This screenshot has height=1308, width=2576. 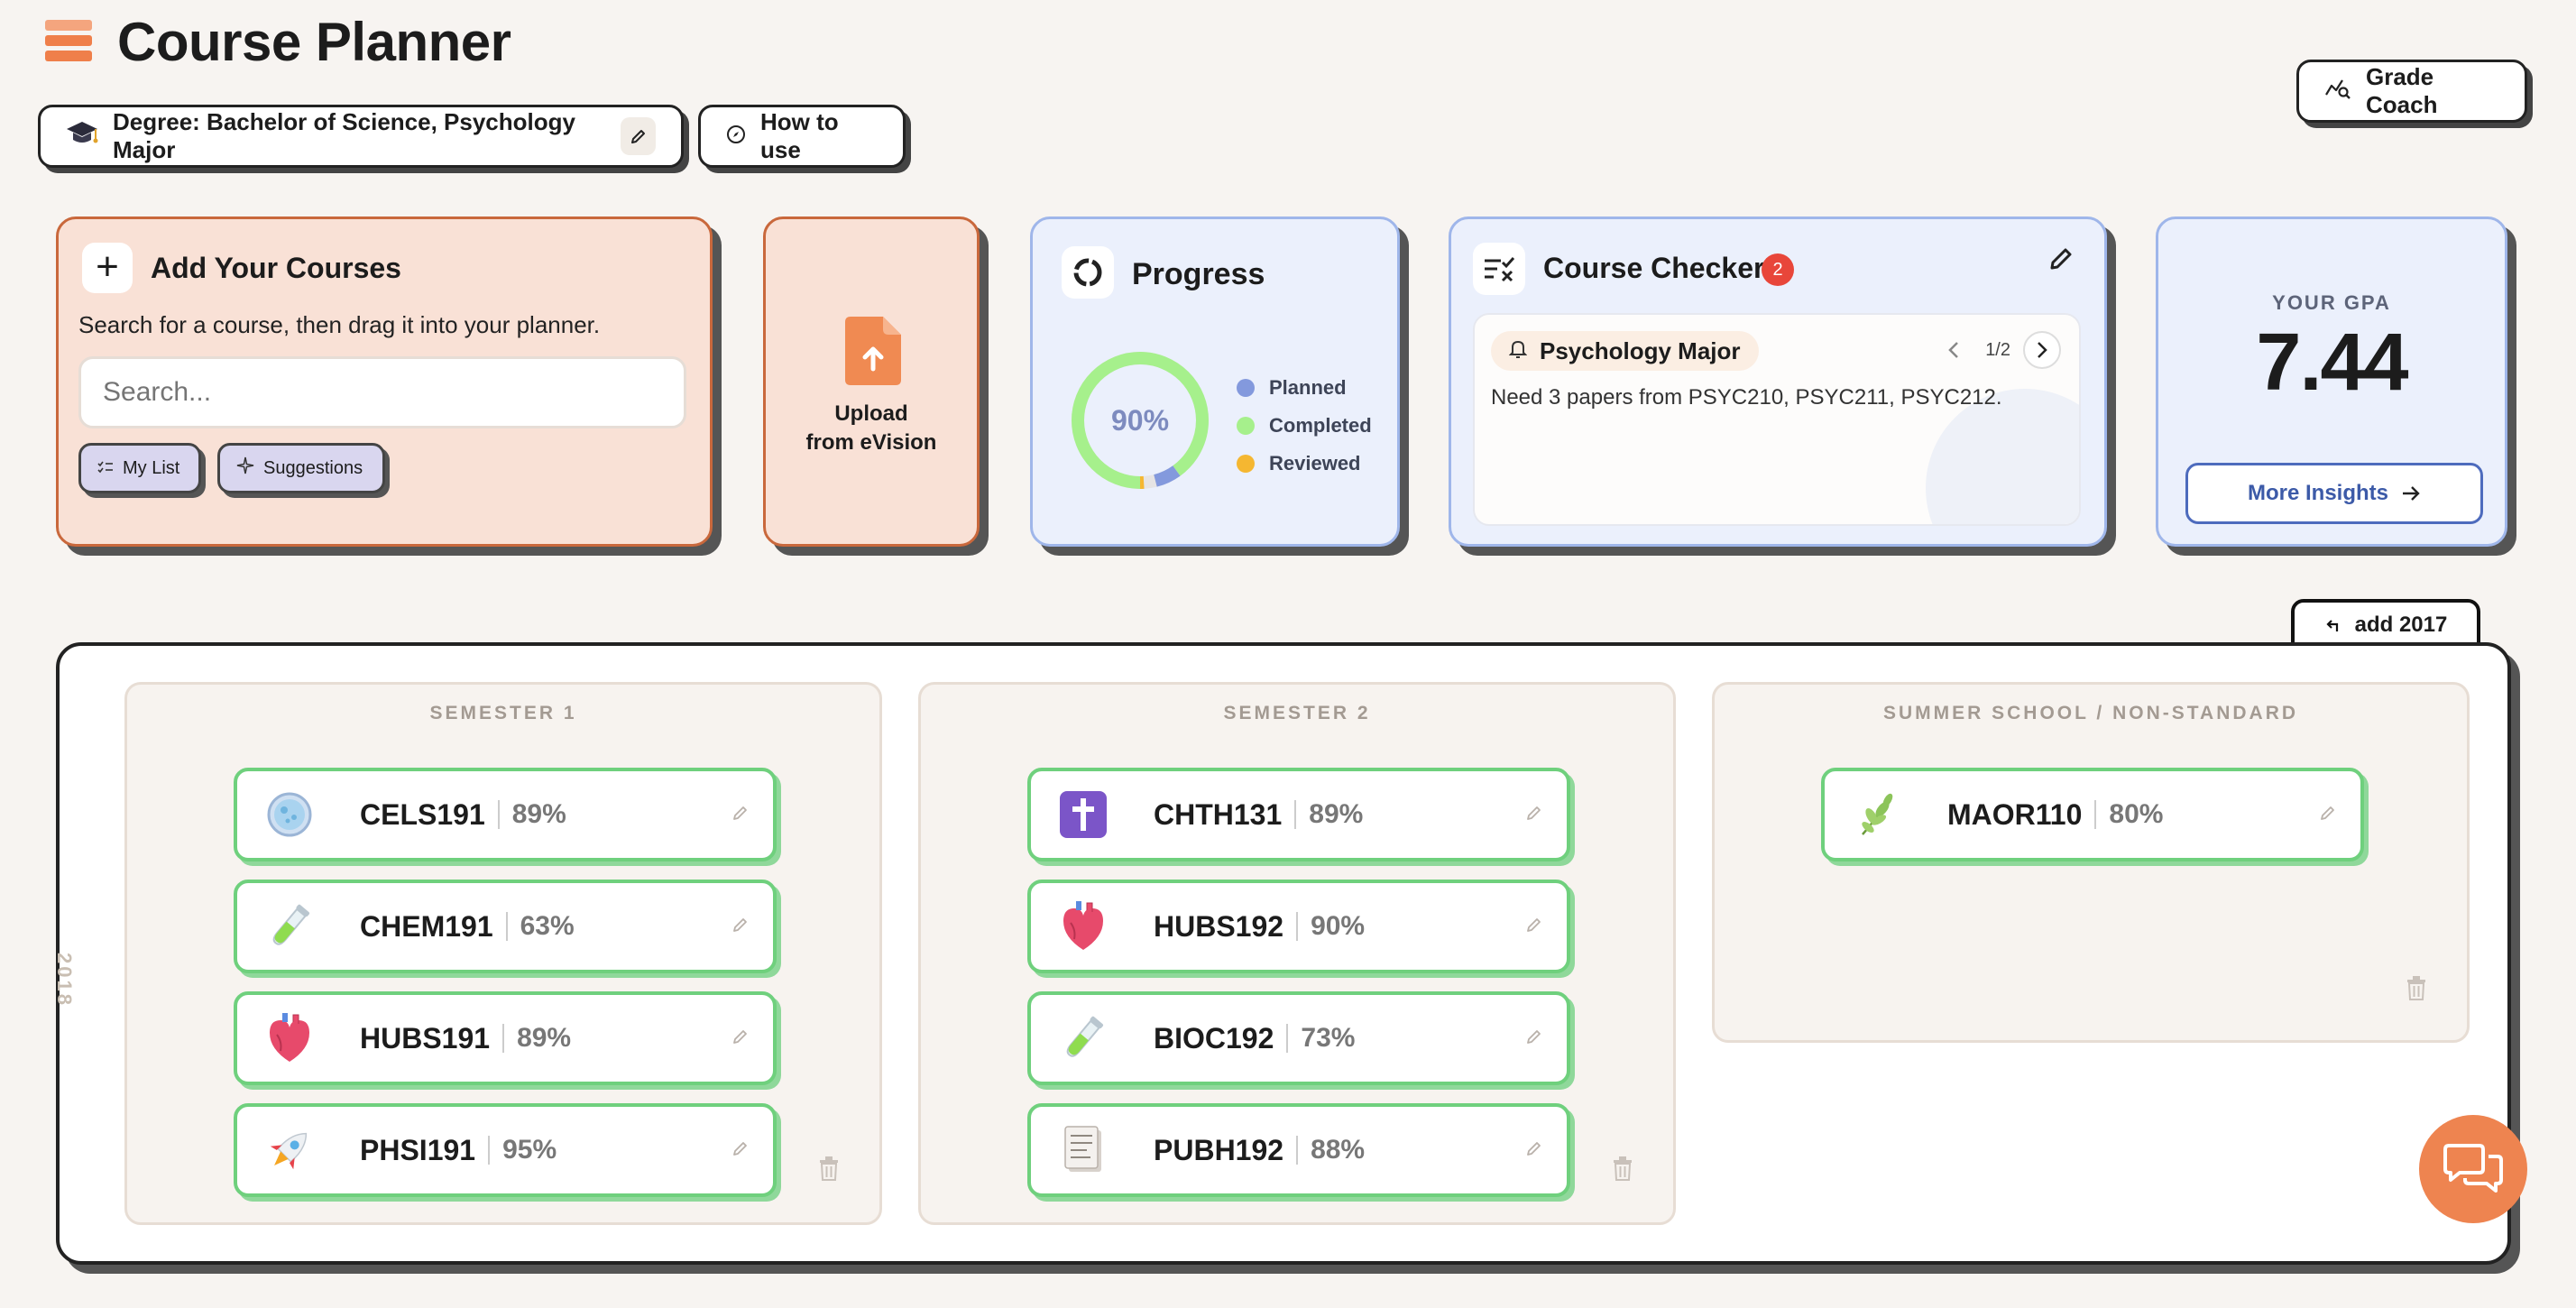 I want to click on course-card: BIOC192 73%, so click(x=1299, y=1038).